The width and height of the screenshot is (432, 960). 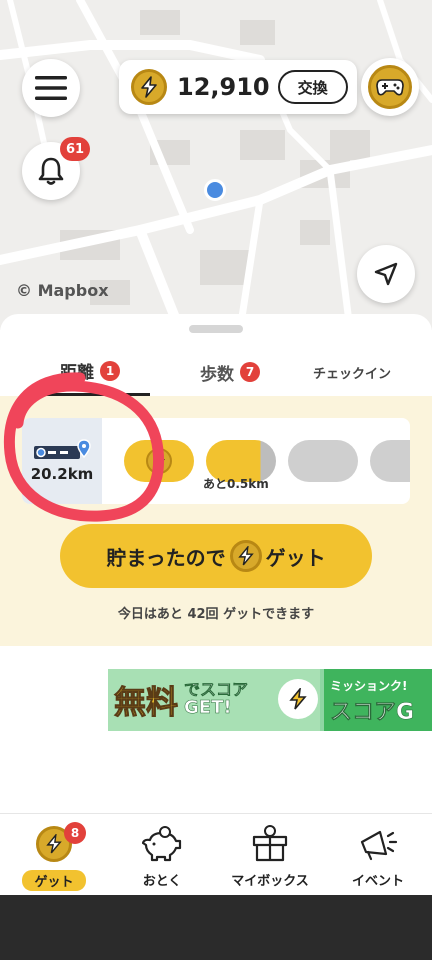 What do you see at coordinates (378, 844) in the screenshot?
I see `megaphone-icon` at bounding box center [378, 844].